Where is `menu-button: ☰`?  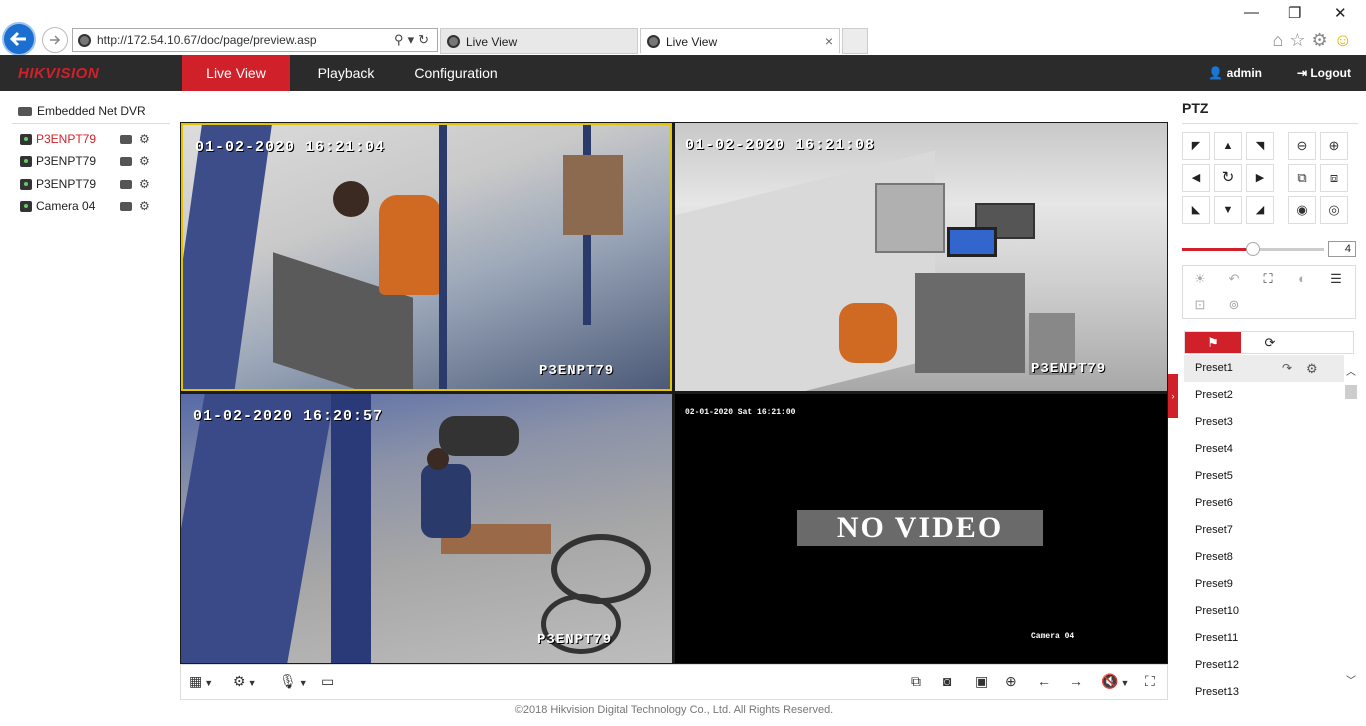
menu-button: ☰ is located at coordinates (1336, 279).